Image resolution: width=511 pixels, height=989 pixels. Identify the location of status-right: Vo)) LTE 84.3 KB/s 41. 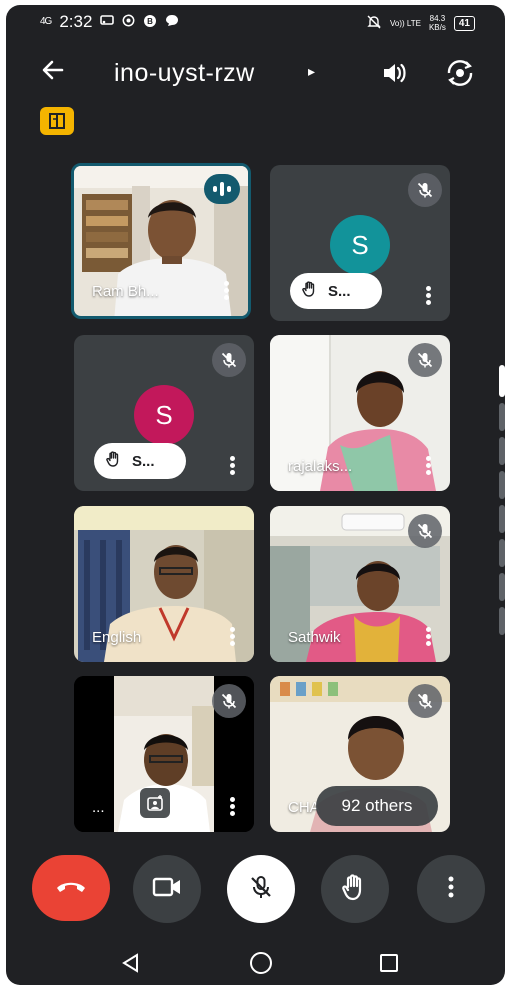
(420, 23).